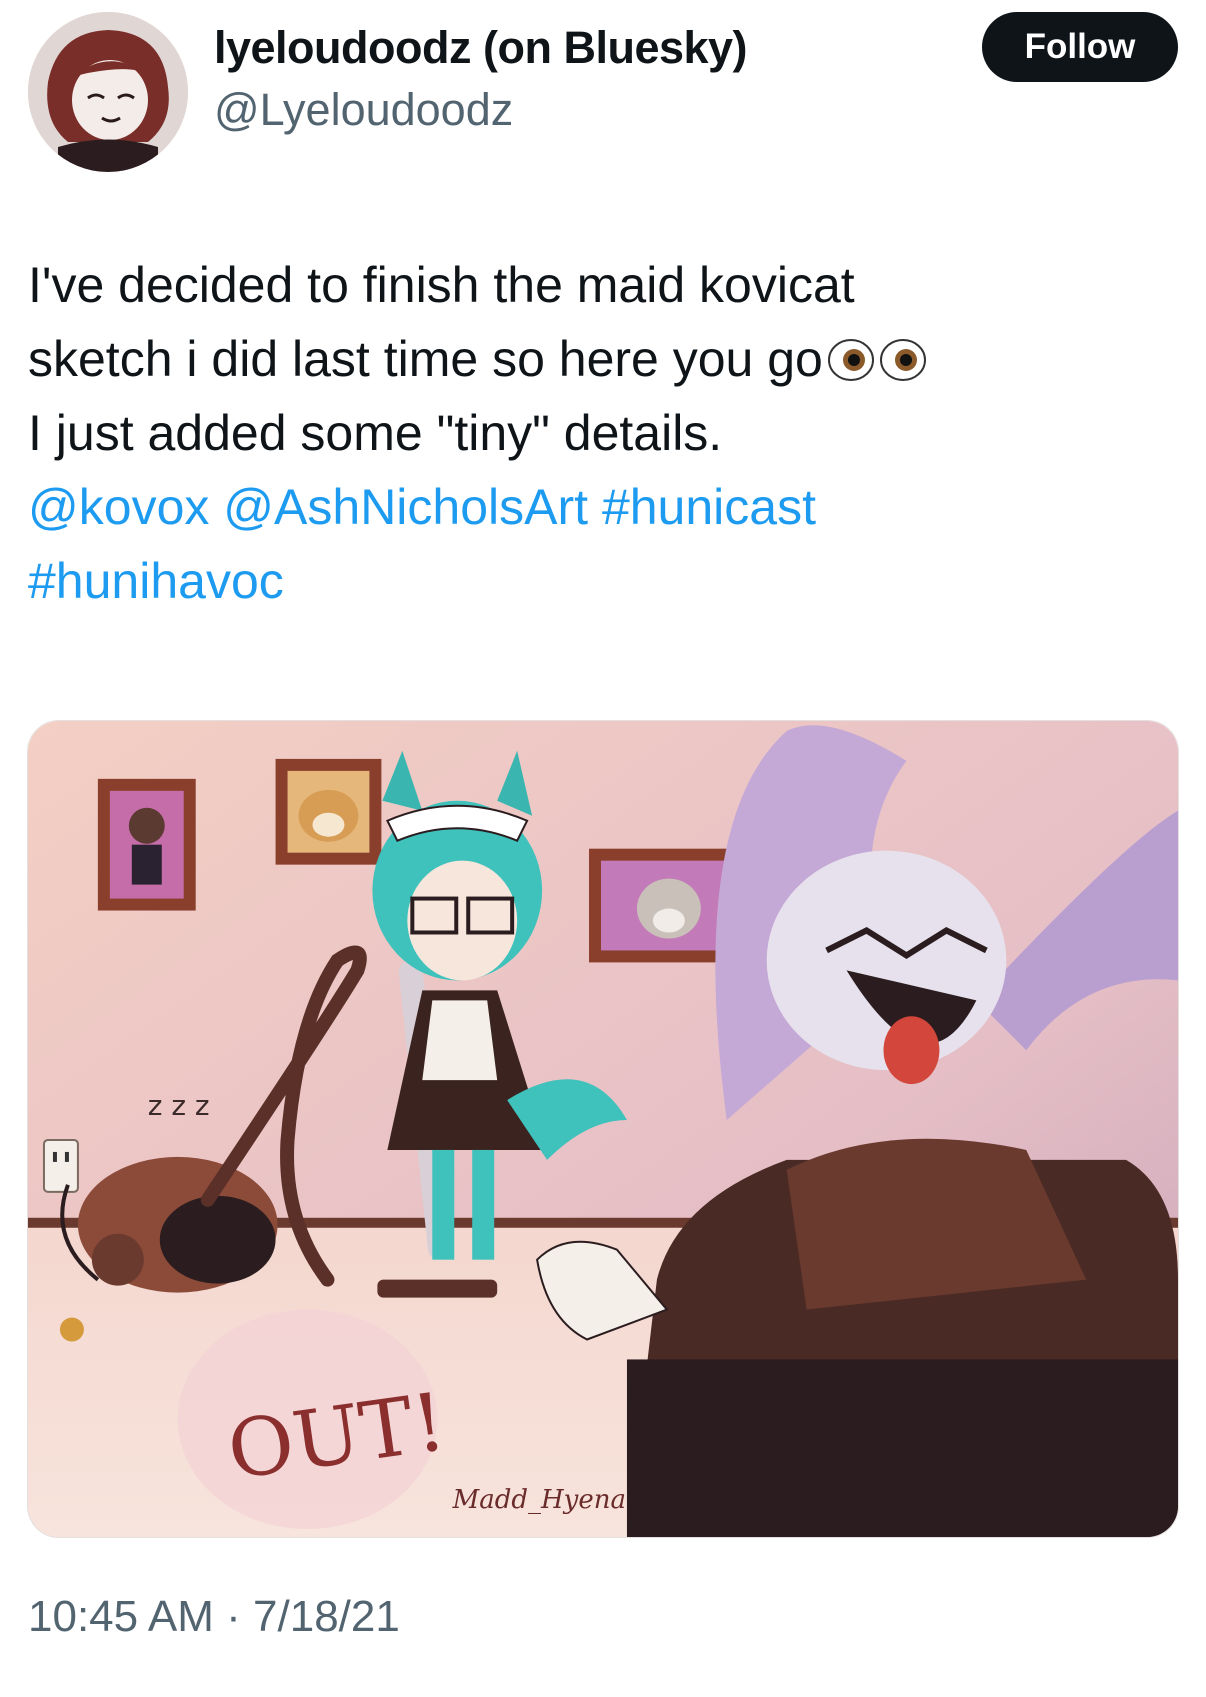  Describe the element at coordinates (405, 507) in the screenshot. I see `mention-ashnicholsart: @AshNicholsArt` at that location.